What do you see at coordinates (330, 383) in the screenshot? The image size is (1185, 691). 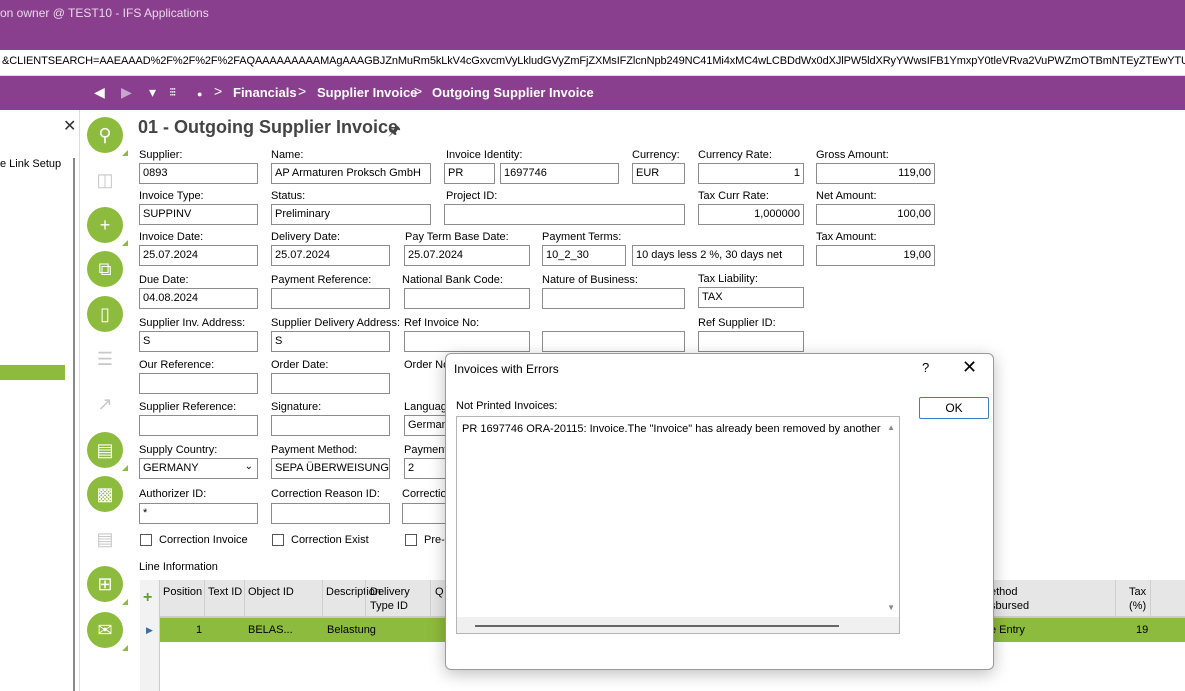 I see `order-date-field` at bounding box center [330, 383].